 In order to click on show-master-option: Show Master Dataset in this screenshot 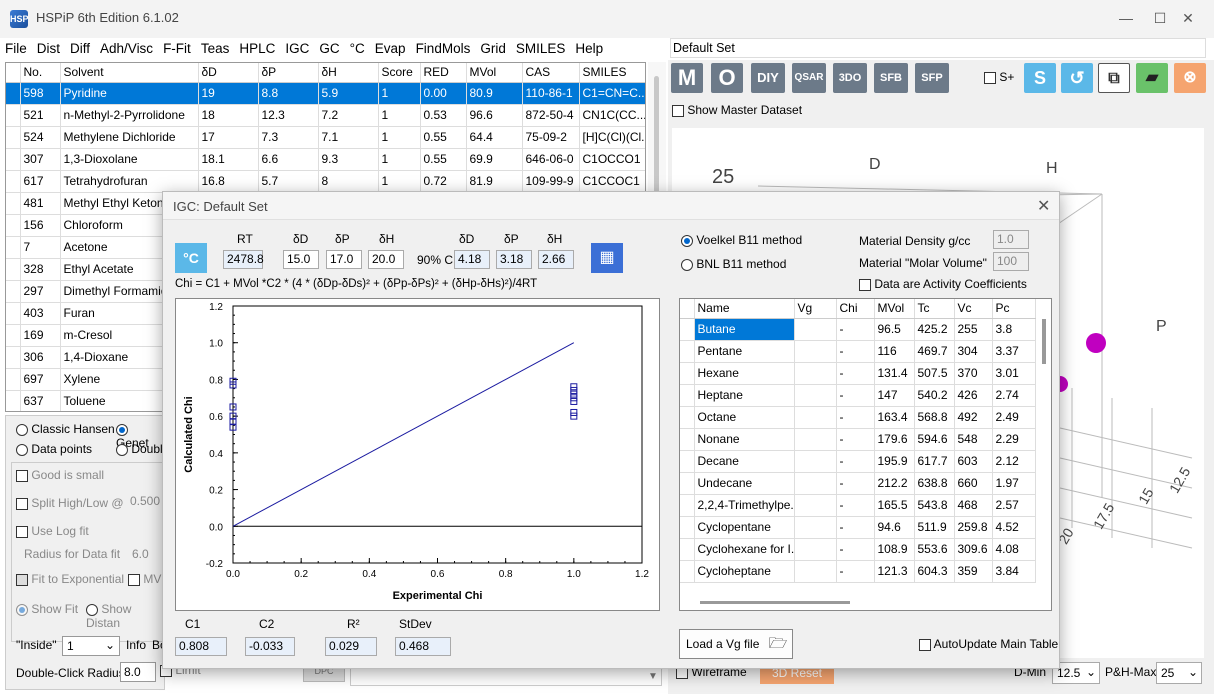, I will do `click(737, 110)`.